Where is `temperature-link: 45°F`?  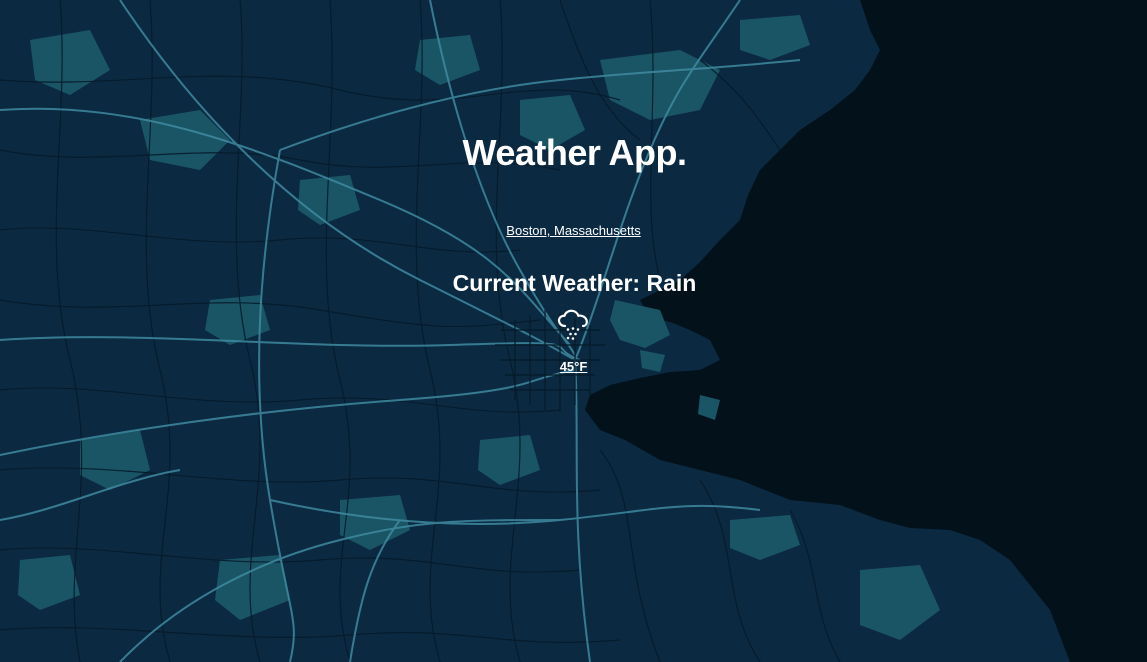
temperature-link: 45°F is located at coordinates (573, 366).